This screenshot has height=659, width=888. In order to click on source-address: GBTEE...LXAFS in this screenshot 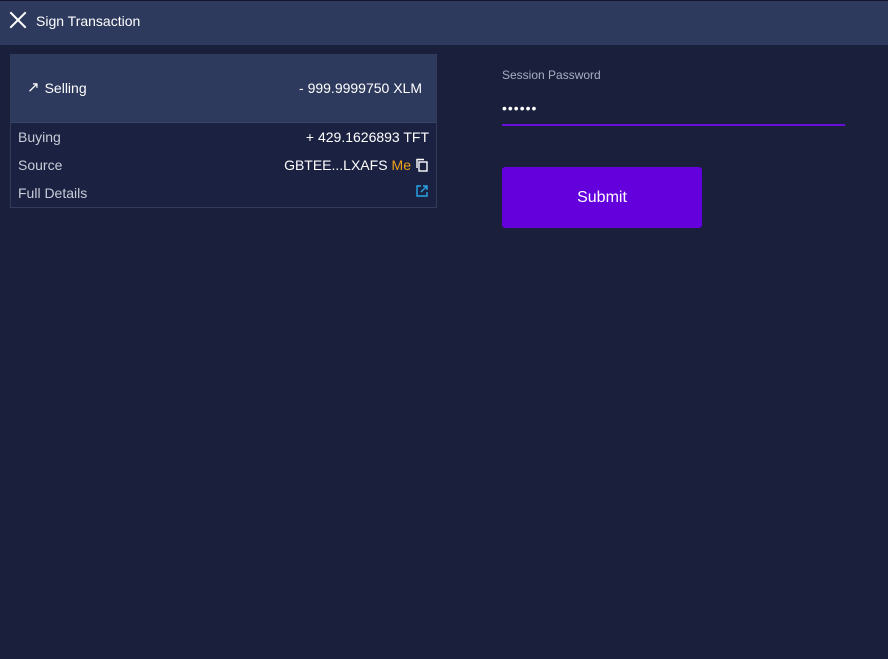, I will do `click(336, 165)`.